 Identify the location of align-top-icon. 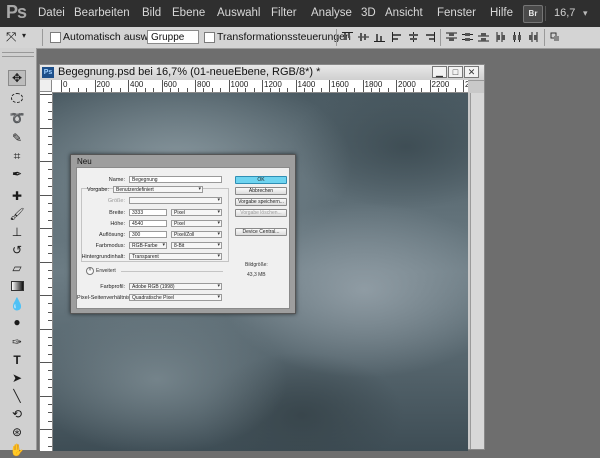
(347, 37).